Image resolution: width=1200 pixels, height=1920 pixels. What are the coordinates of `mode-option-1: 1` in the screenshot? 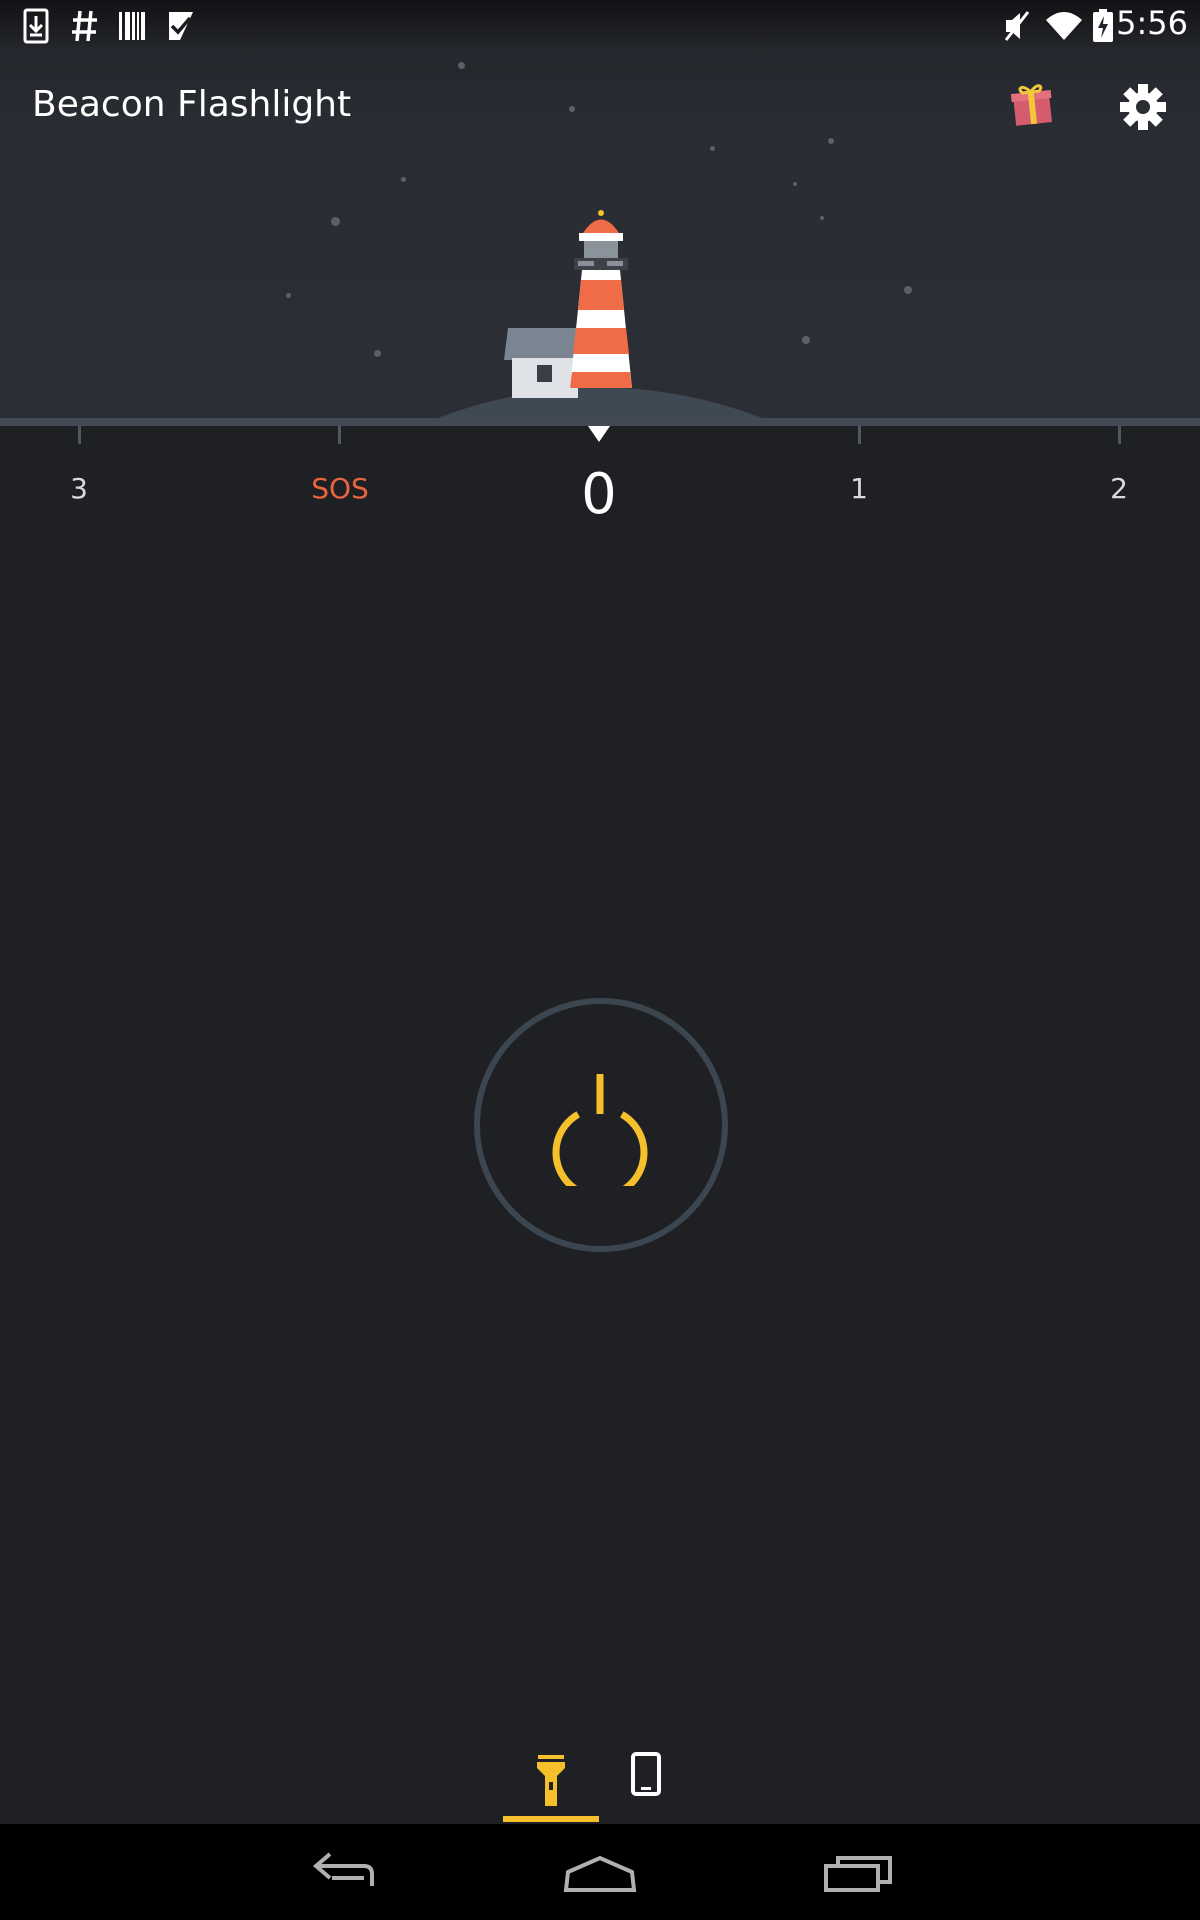 It's located at (859, 488).